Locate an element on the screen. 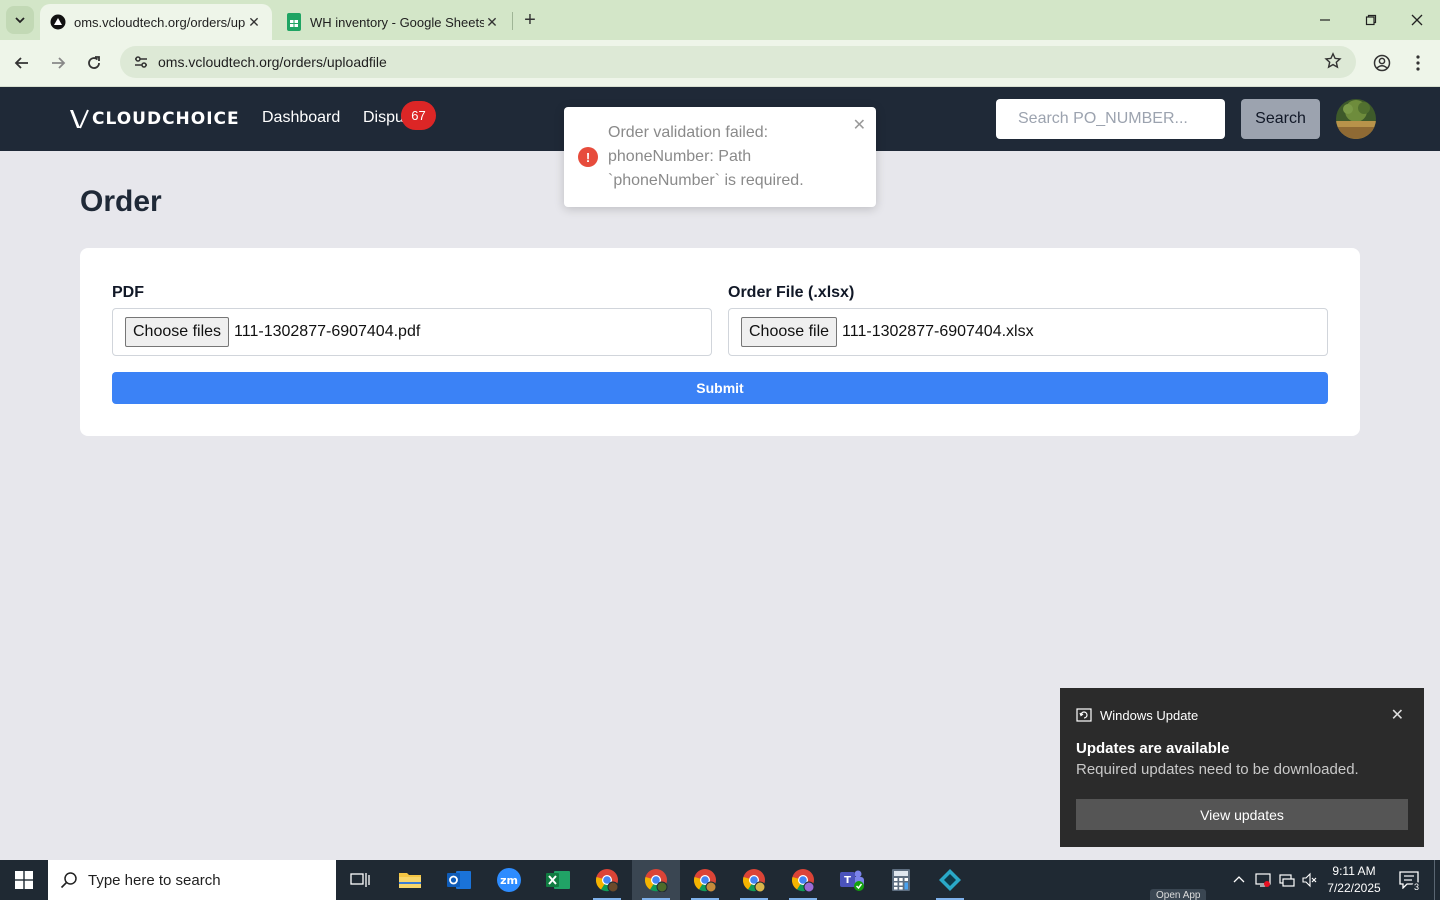 The height and width of the screenshot is (900, 1440). disputes-count-badge: 67 is located at coordinates (418, 115).